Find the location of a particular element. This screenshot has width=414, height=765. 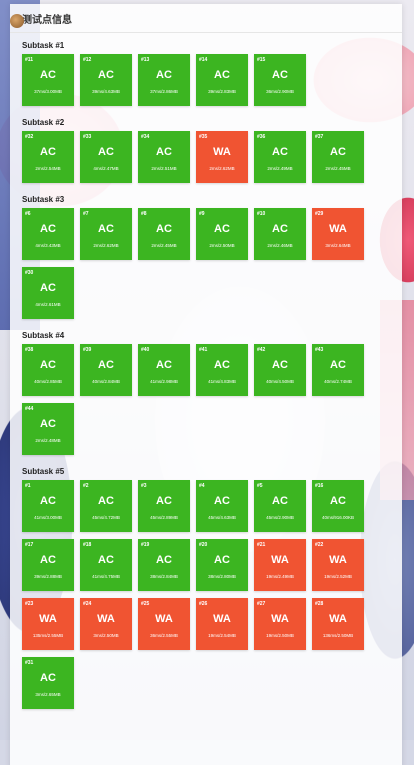

testcase-tile: #41 AC 41ms/4.83MB is located at coordinates (222, 370).